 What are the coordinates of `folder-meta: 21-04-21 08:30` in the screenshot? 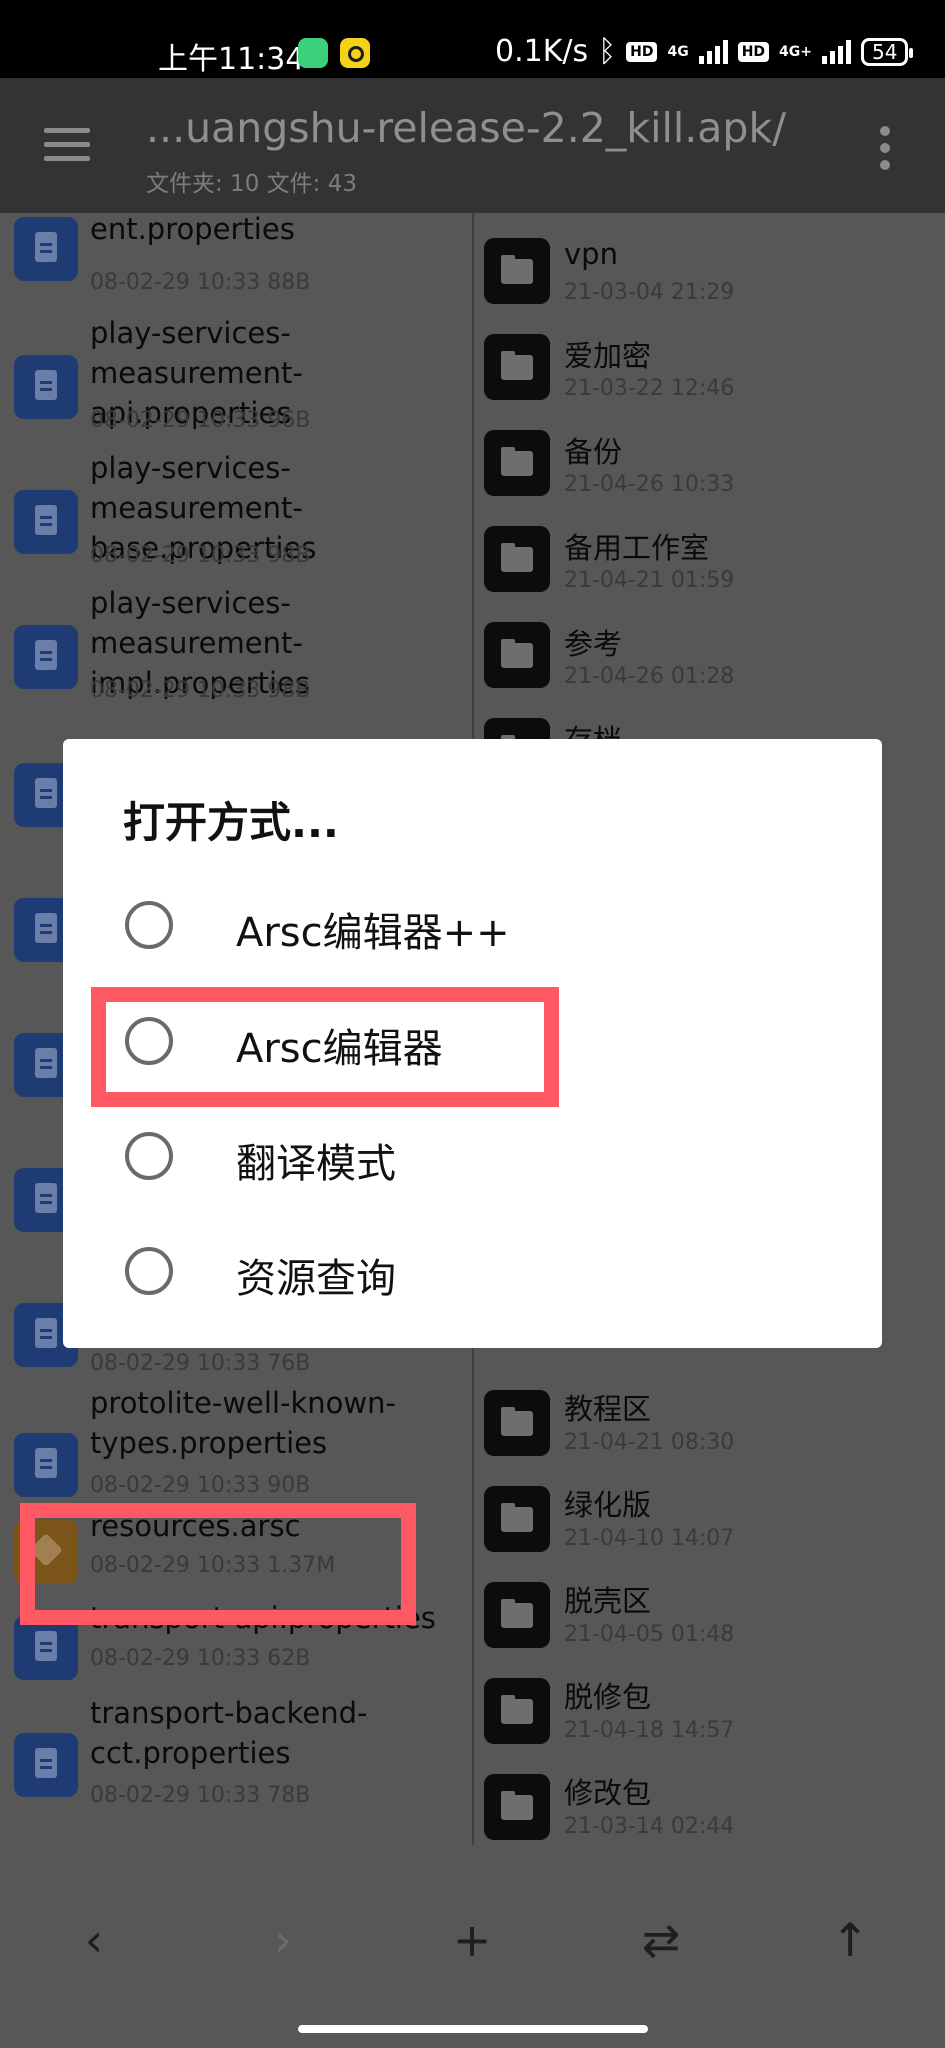 It's located at (649, 1442).